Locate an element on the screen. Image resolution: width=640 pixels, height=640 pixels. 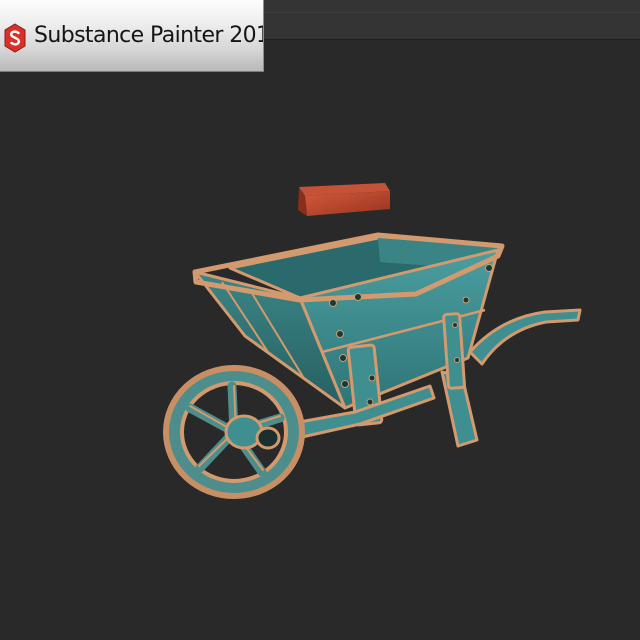
brick-model is located at coordinates (344, 199).